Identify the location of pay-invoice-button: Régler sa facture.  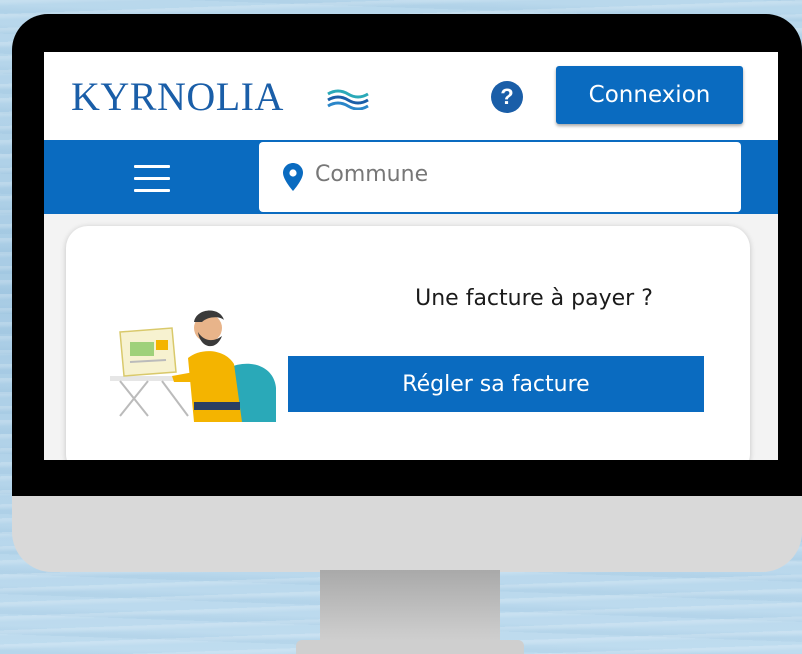
(496, 384).